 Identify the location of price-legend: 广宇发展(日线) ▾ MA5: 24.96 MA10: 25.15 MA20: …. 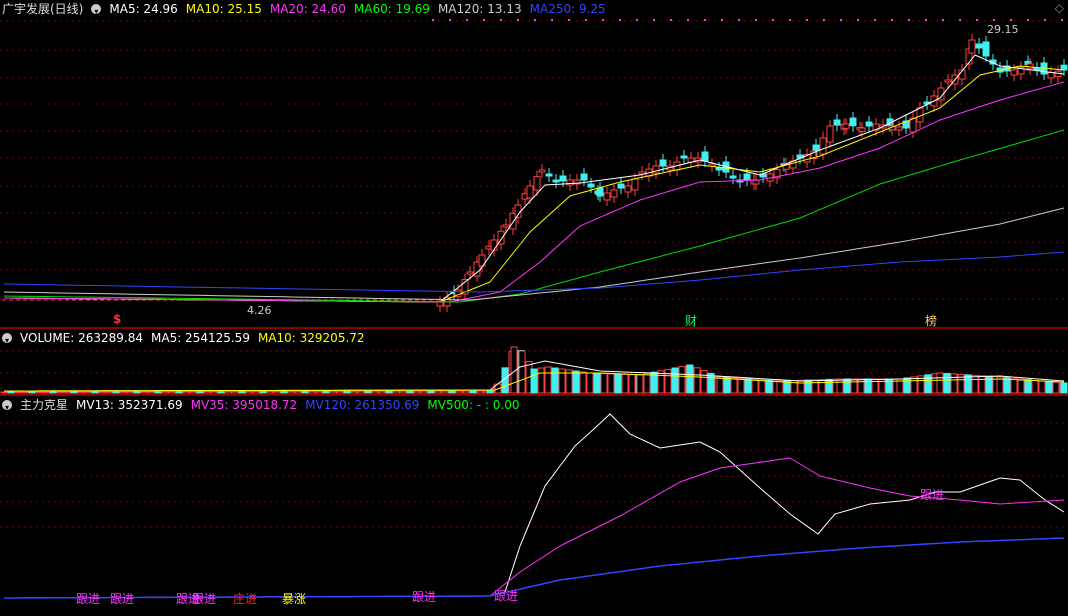
(303, 9).